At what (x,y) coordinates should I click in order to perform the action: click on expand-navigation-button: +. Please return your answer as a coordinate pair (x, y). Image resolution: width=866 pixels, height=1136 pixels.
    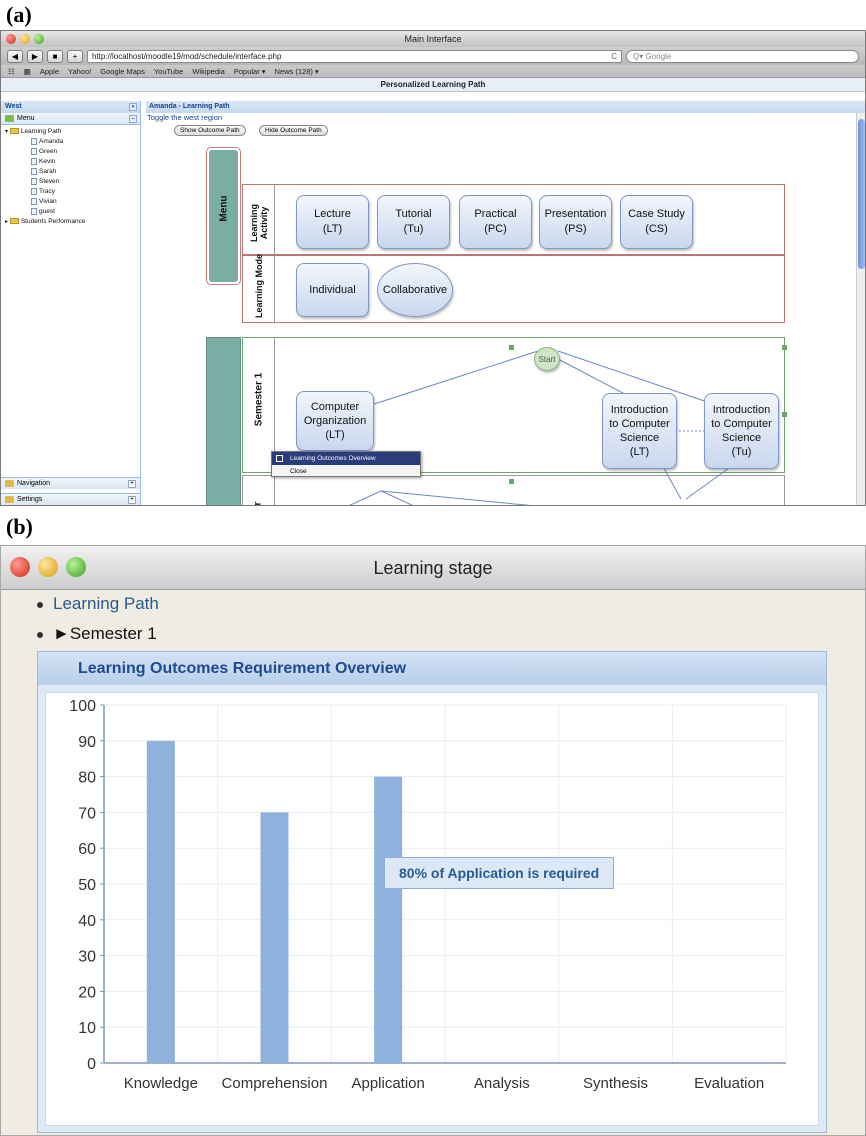
    Looking at the image, I should click on (132, 484).